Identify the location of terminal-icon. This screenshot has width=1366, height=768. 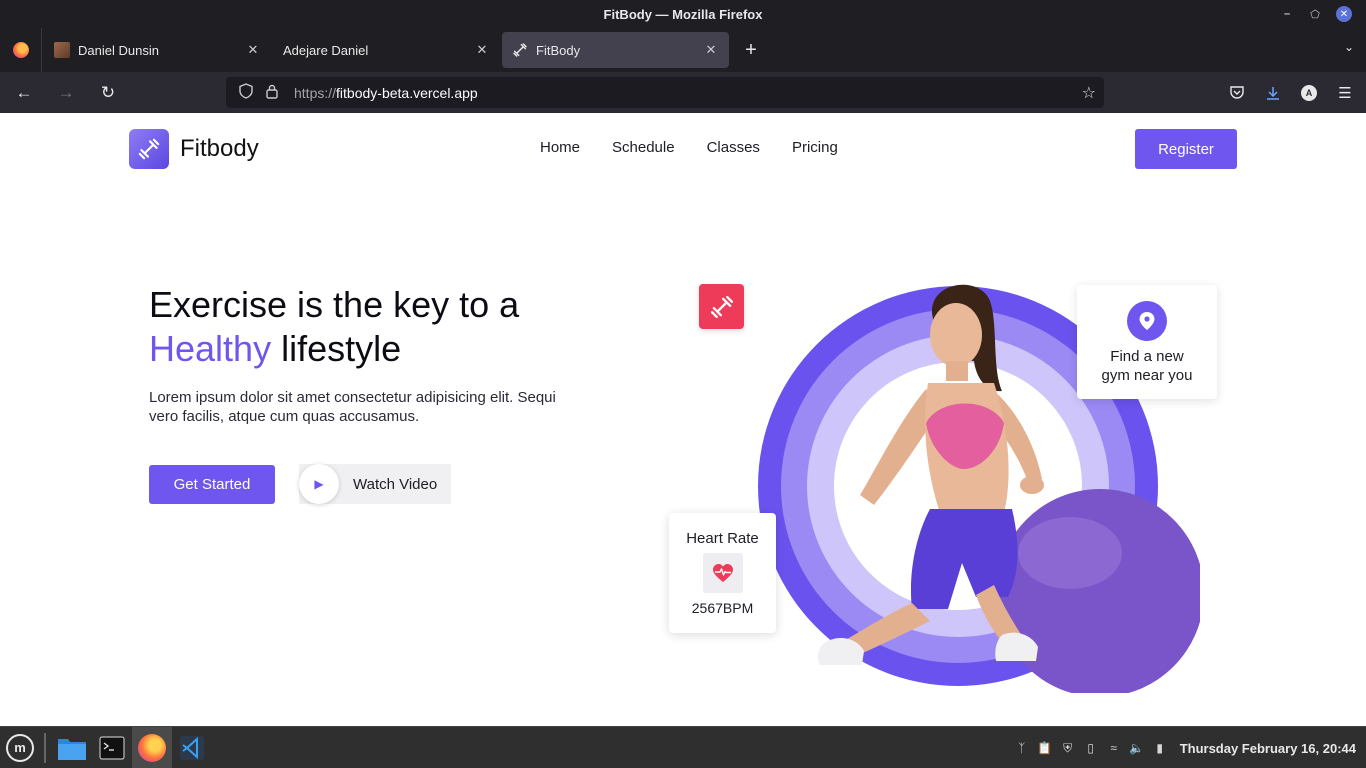
(112, 747).